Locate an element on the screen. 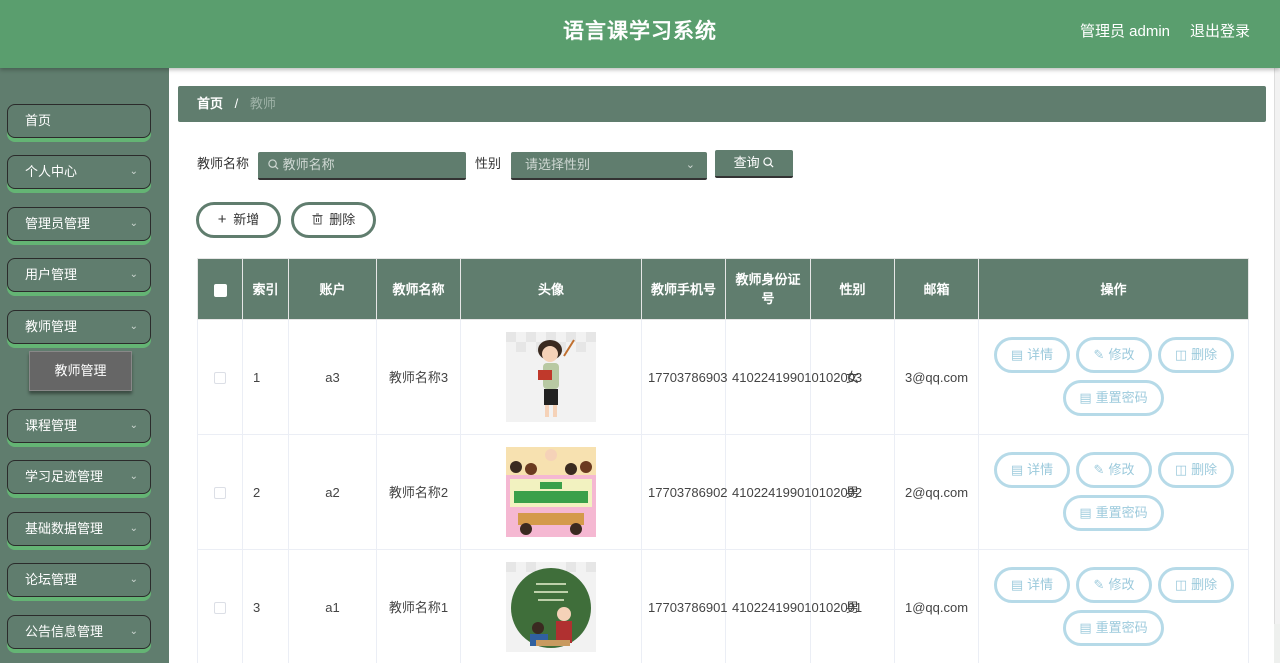 This screenshot has height=663, width=1280. column-header: 头像 is located at coordinates (551, 289).